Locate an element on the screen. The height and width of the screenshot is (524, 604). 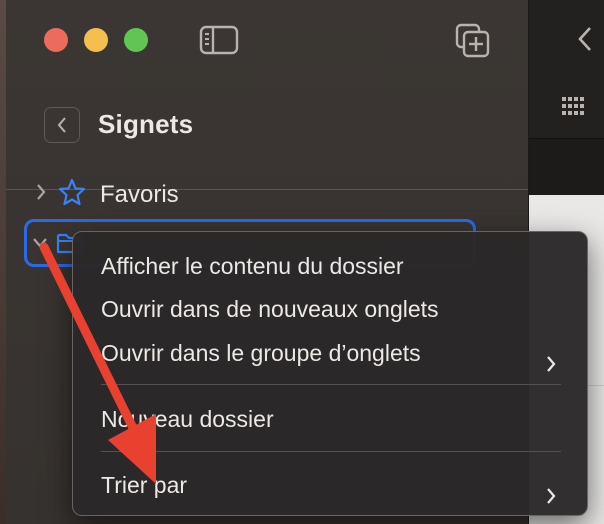
zoom-window-button is located at coordinates (136, 40).